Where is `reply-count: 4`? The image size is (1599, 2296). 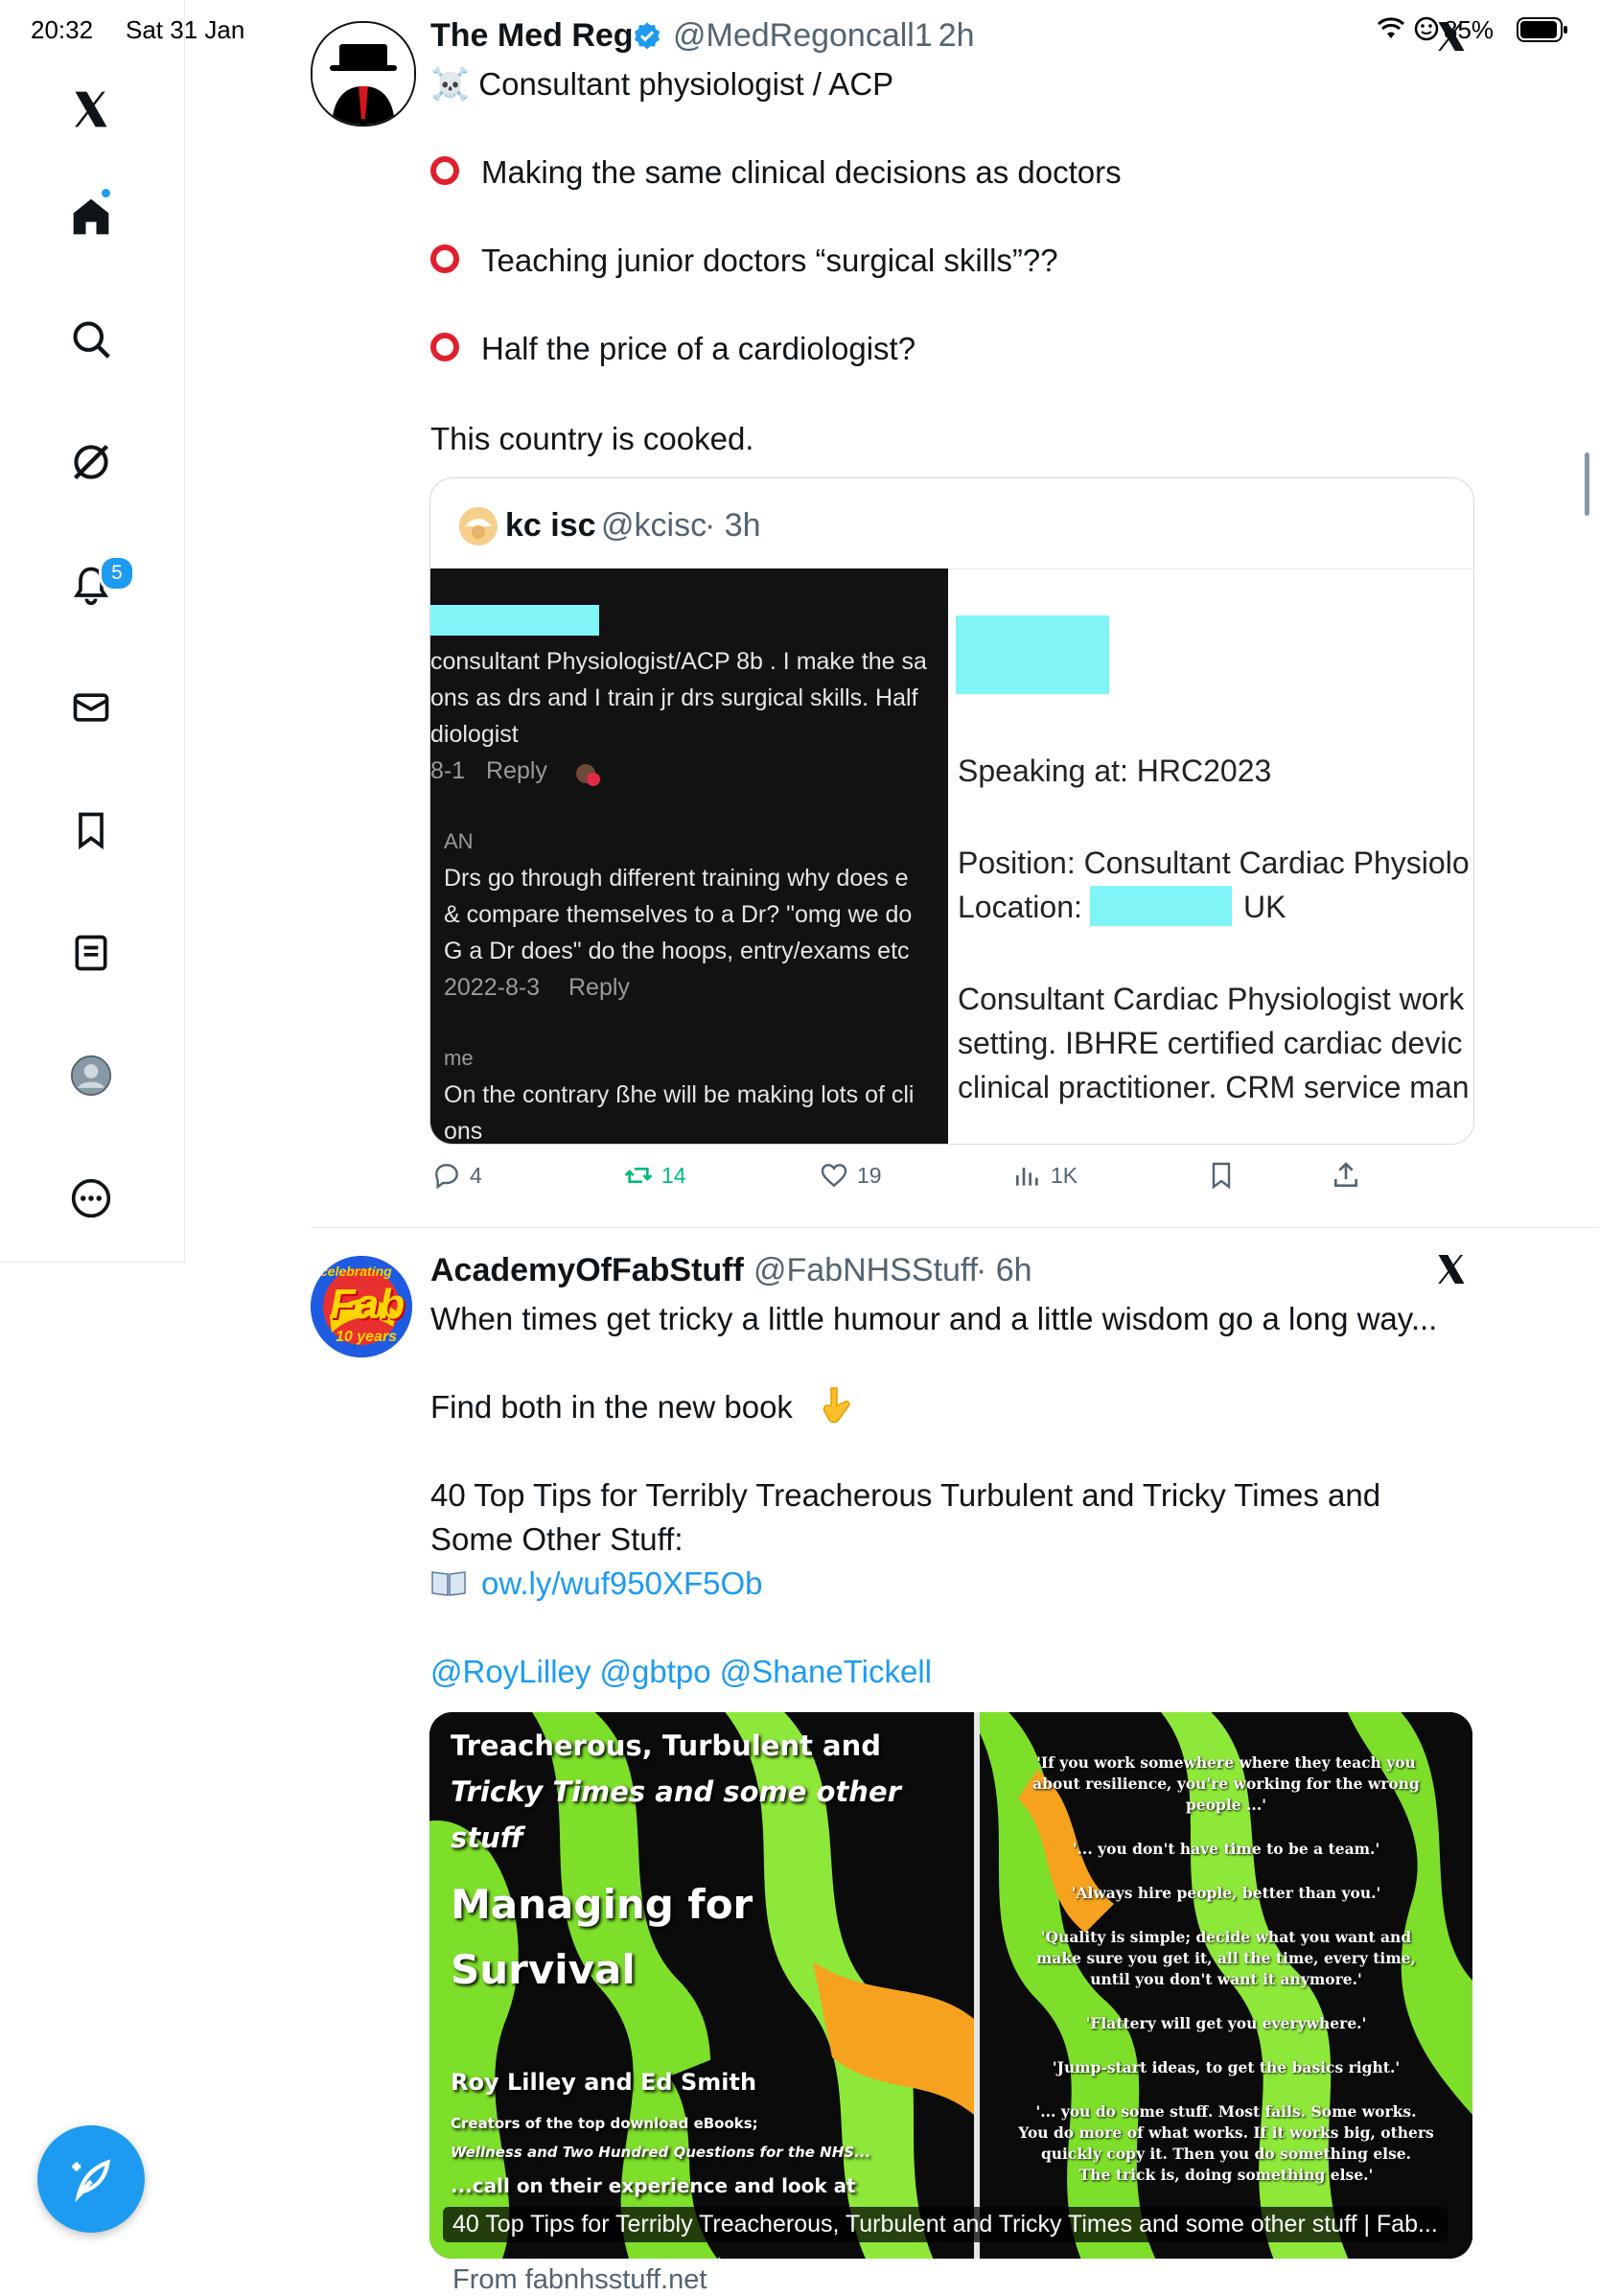 reply-count: 4 is located at coordinates (476, 1175).